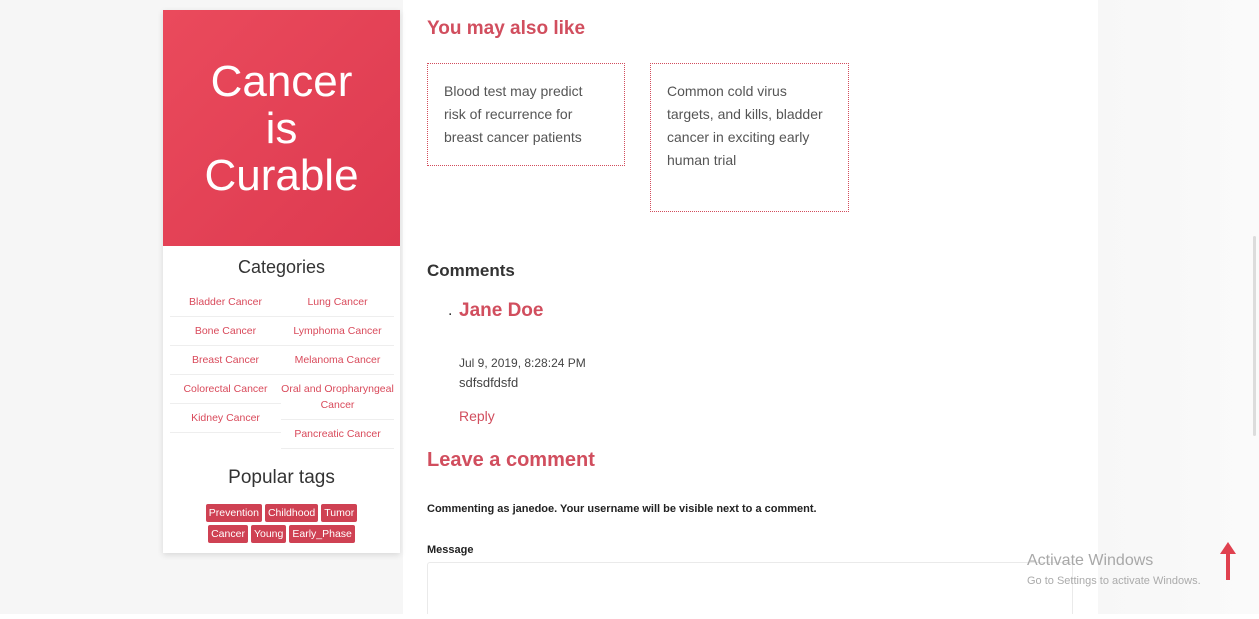 Image resolution: width=1259 pixels, height=619 pixels. I want to click on comments-heading: Comments, so click(471, 270).